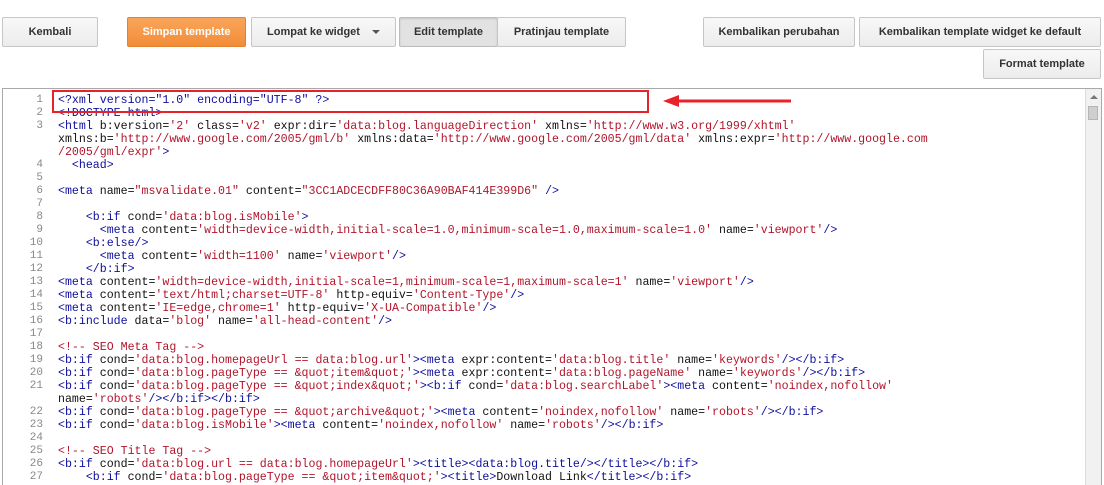 Image resolution: width=1104 pixels, height=485 pixels. I want to click on code-token: <html, so click(79, 126).